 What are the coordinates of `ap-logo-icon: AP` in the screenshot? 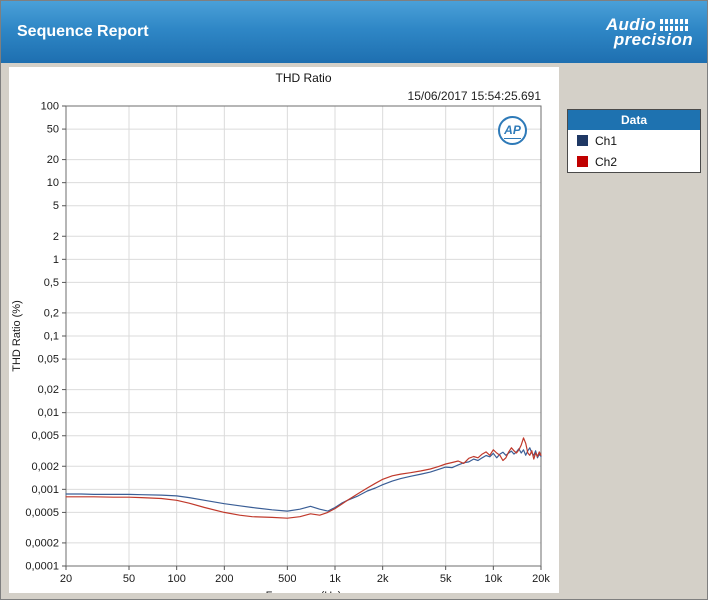 It's located at (512, 130).